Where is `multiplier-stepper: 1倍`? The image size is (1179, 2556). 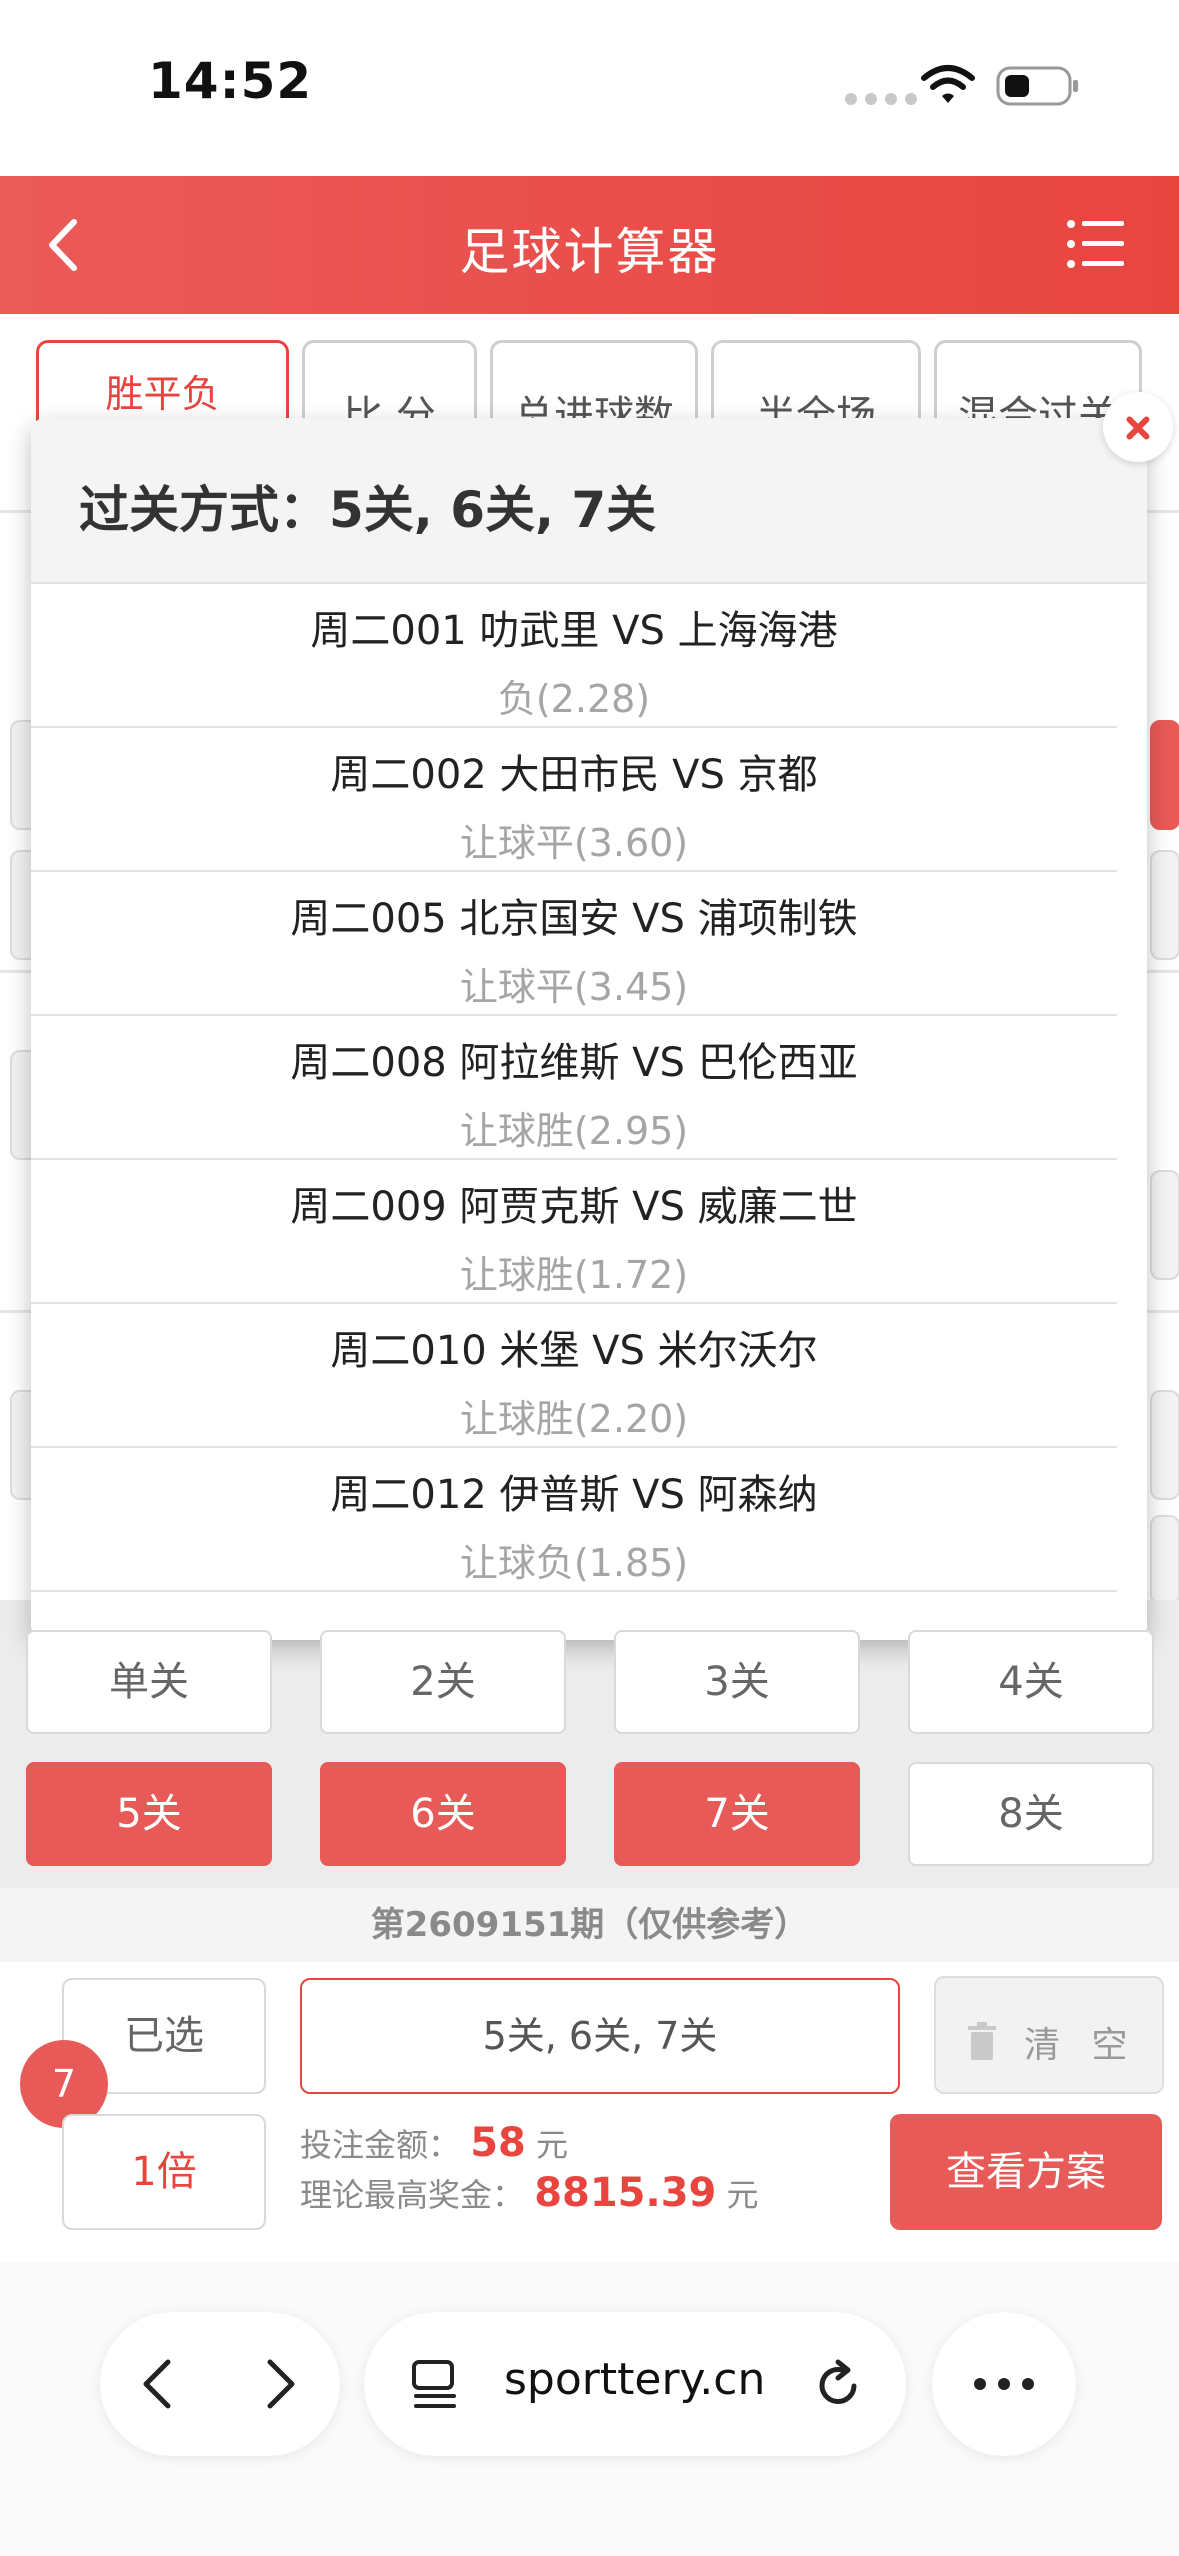
multiplier-stepper: 1倍 is located at coordinates (164, 2172).